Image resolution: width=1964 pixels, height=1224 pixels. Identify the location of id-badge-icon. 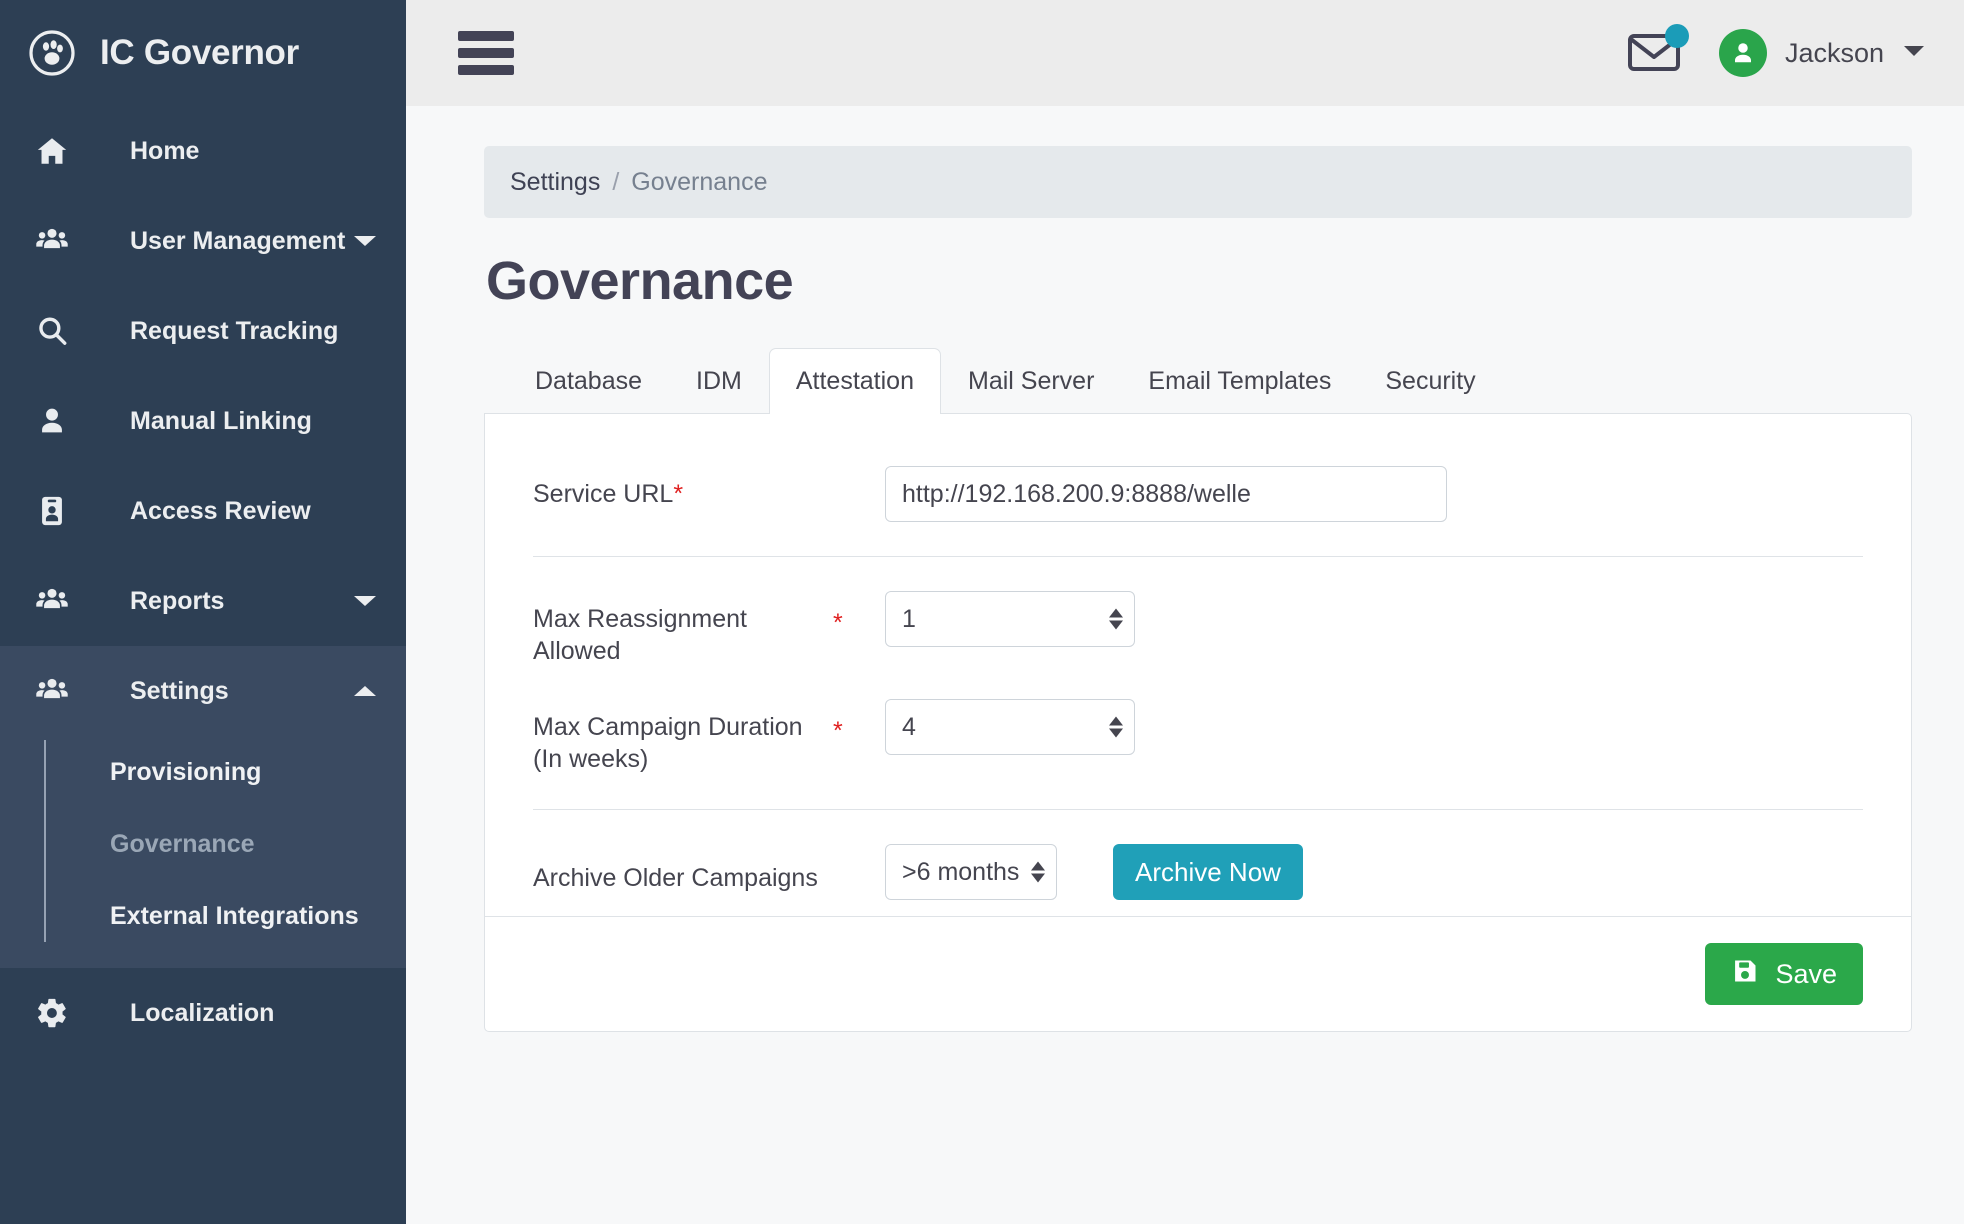
(52, 511).